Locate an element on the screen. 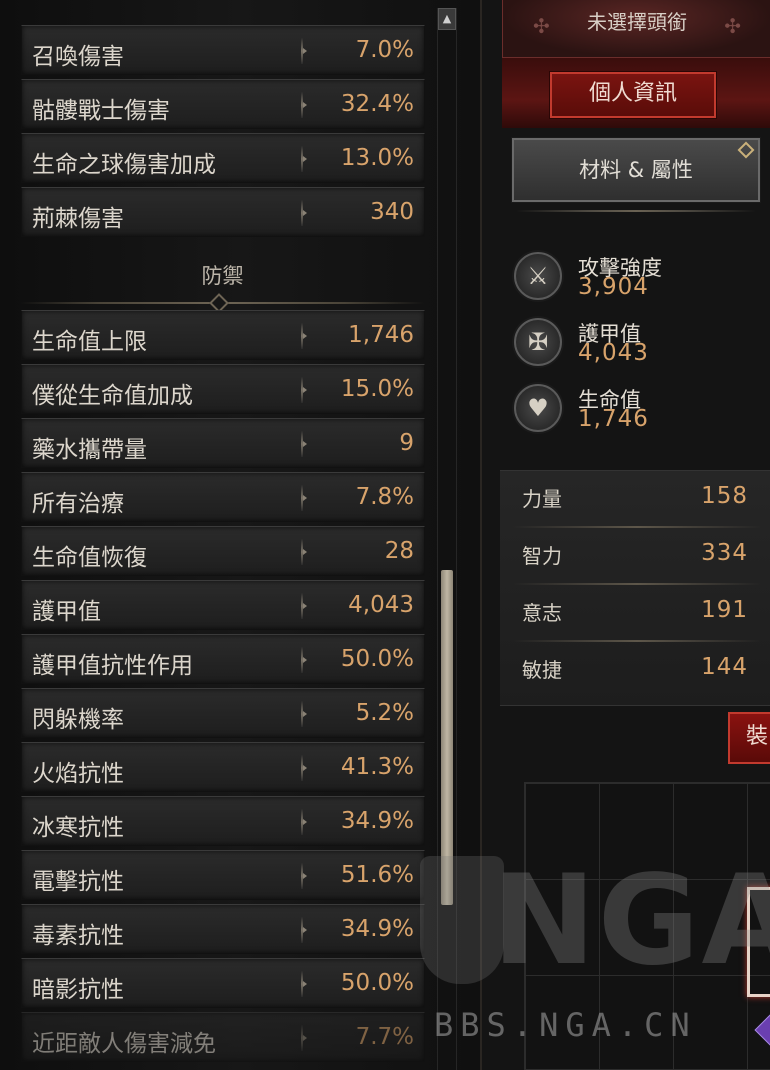 This screenshot has width=770, height=1070. stat-label: 近距敵人傷害減免 is located at coordinates (124, 1044).